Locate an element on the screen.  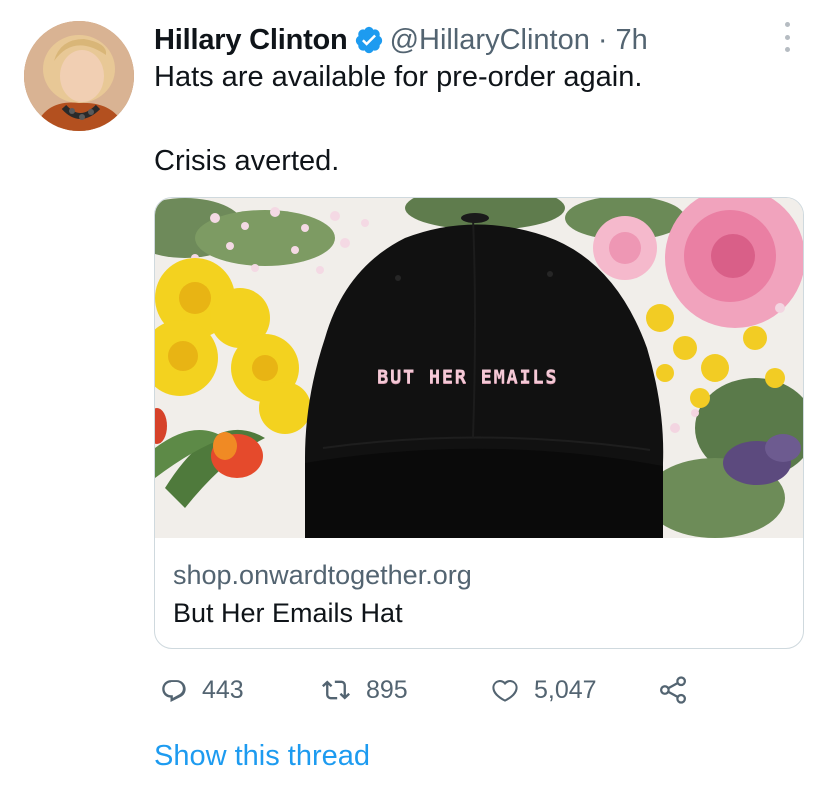
hat-embroidery-text: BUT HER EMAILS is located at coordinates (468, 377).